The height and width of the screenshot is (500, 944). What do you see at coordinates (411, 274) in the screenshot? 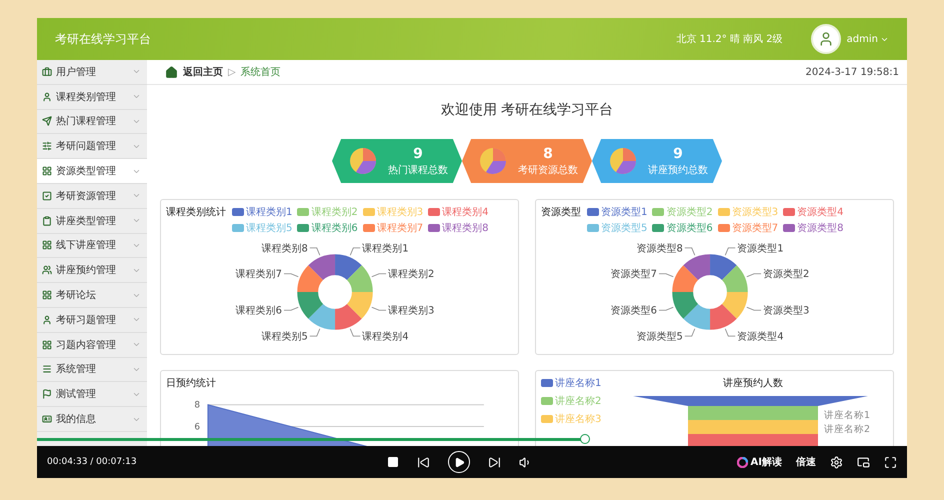
I see `slice-label: 课程类别2` at bounding box center [411, 274].